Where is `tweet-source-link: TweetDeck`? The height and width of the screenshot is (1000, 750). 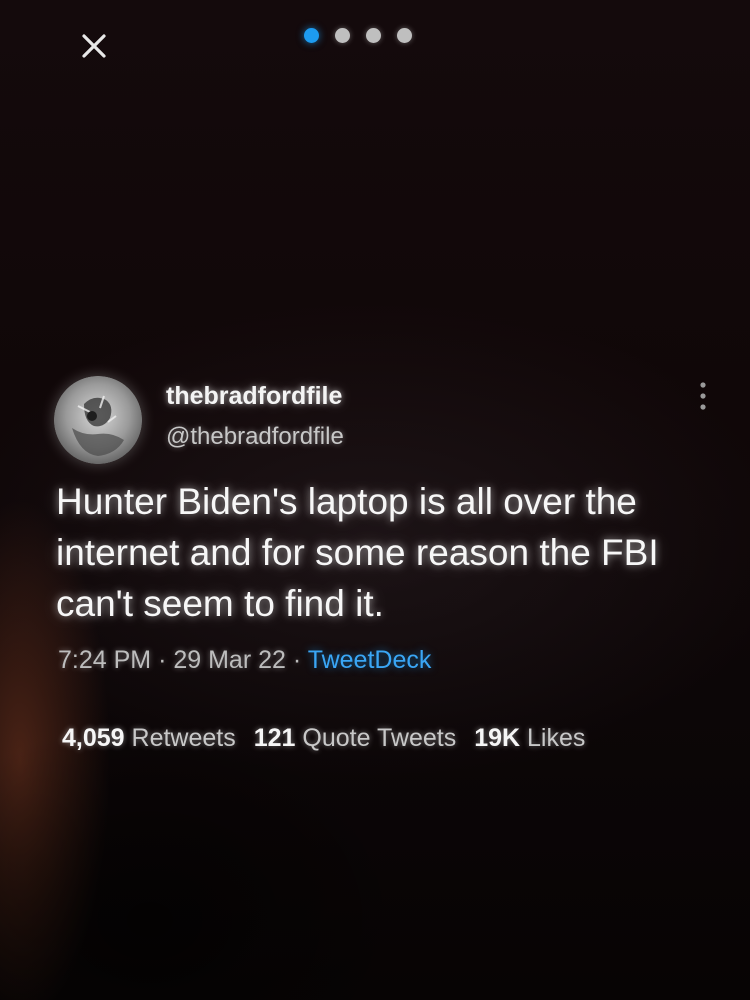 tweet-source-link: TweetDeck is located at coordinates (370, 660).